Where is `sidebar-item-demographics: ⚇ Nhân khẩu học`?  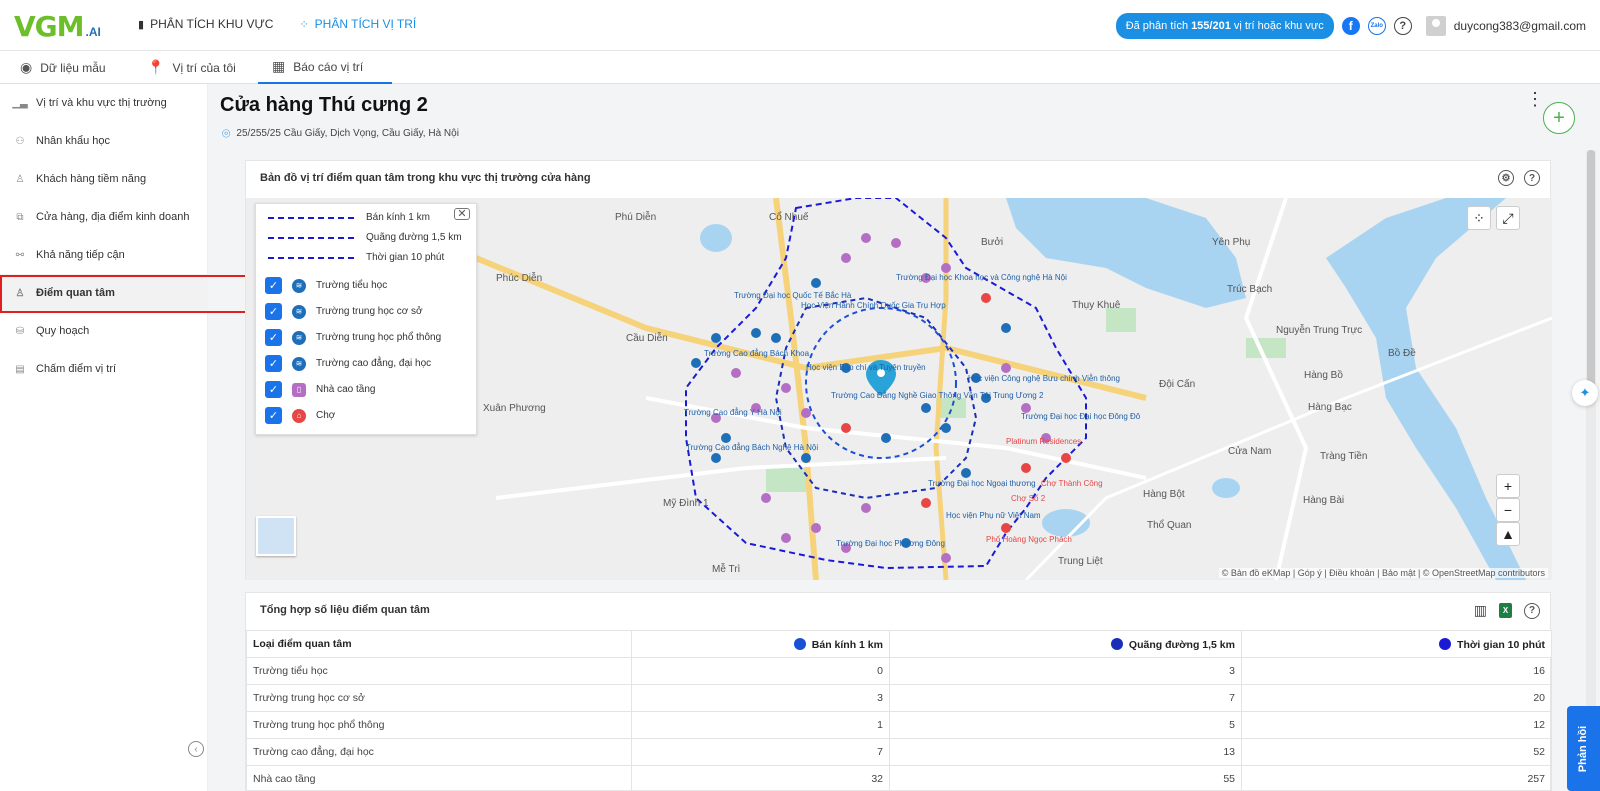 sidebar-item-demographics: ⚇ Nhân khẩu học is located at coordinates (104, 141).